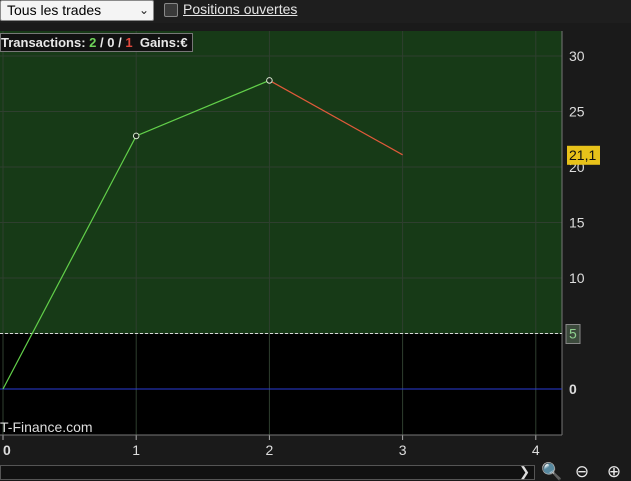  Describe the element at coordinates (577, 56) in the screenshot. I see `y-tick-label: 30` at that location.